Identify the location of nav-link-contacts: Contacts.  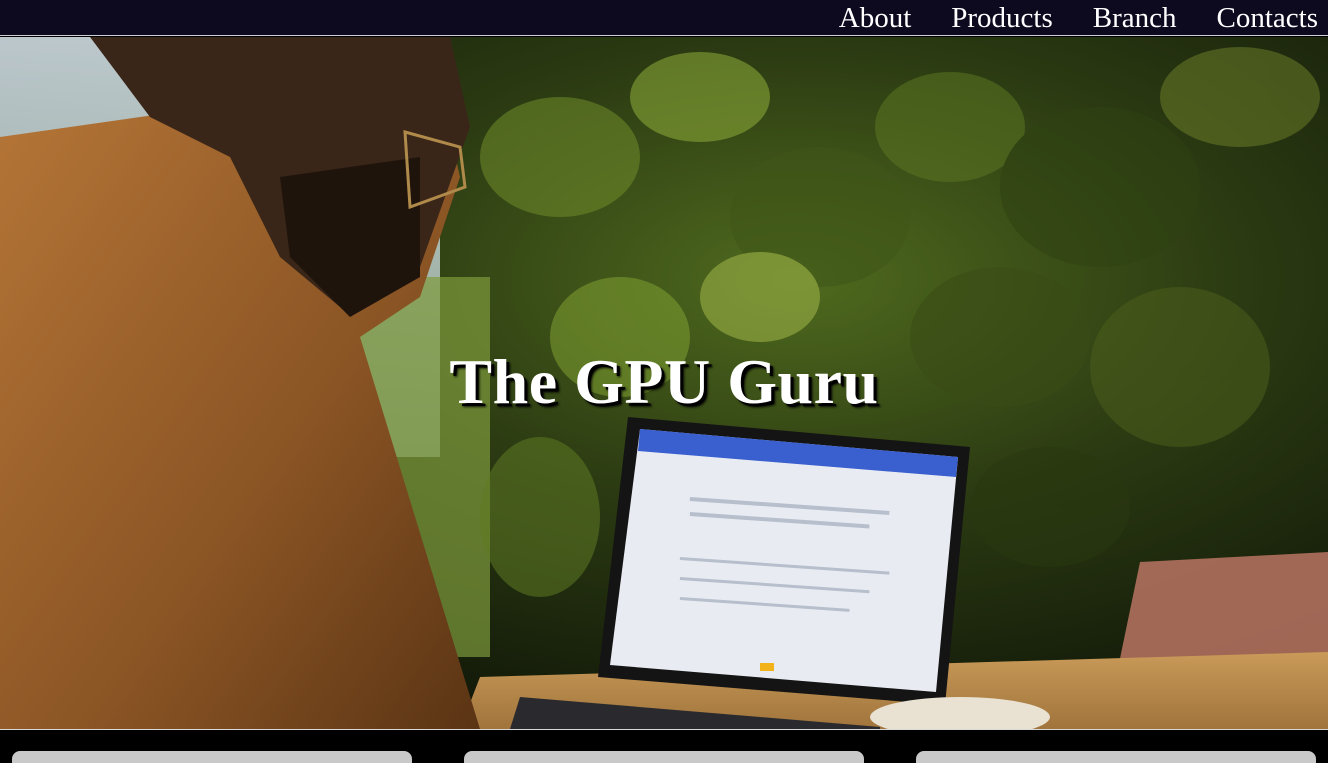
(1268, 18).